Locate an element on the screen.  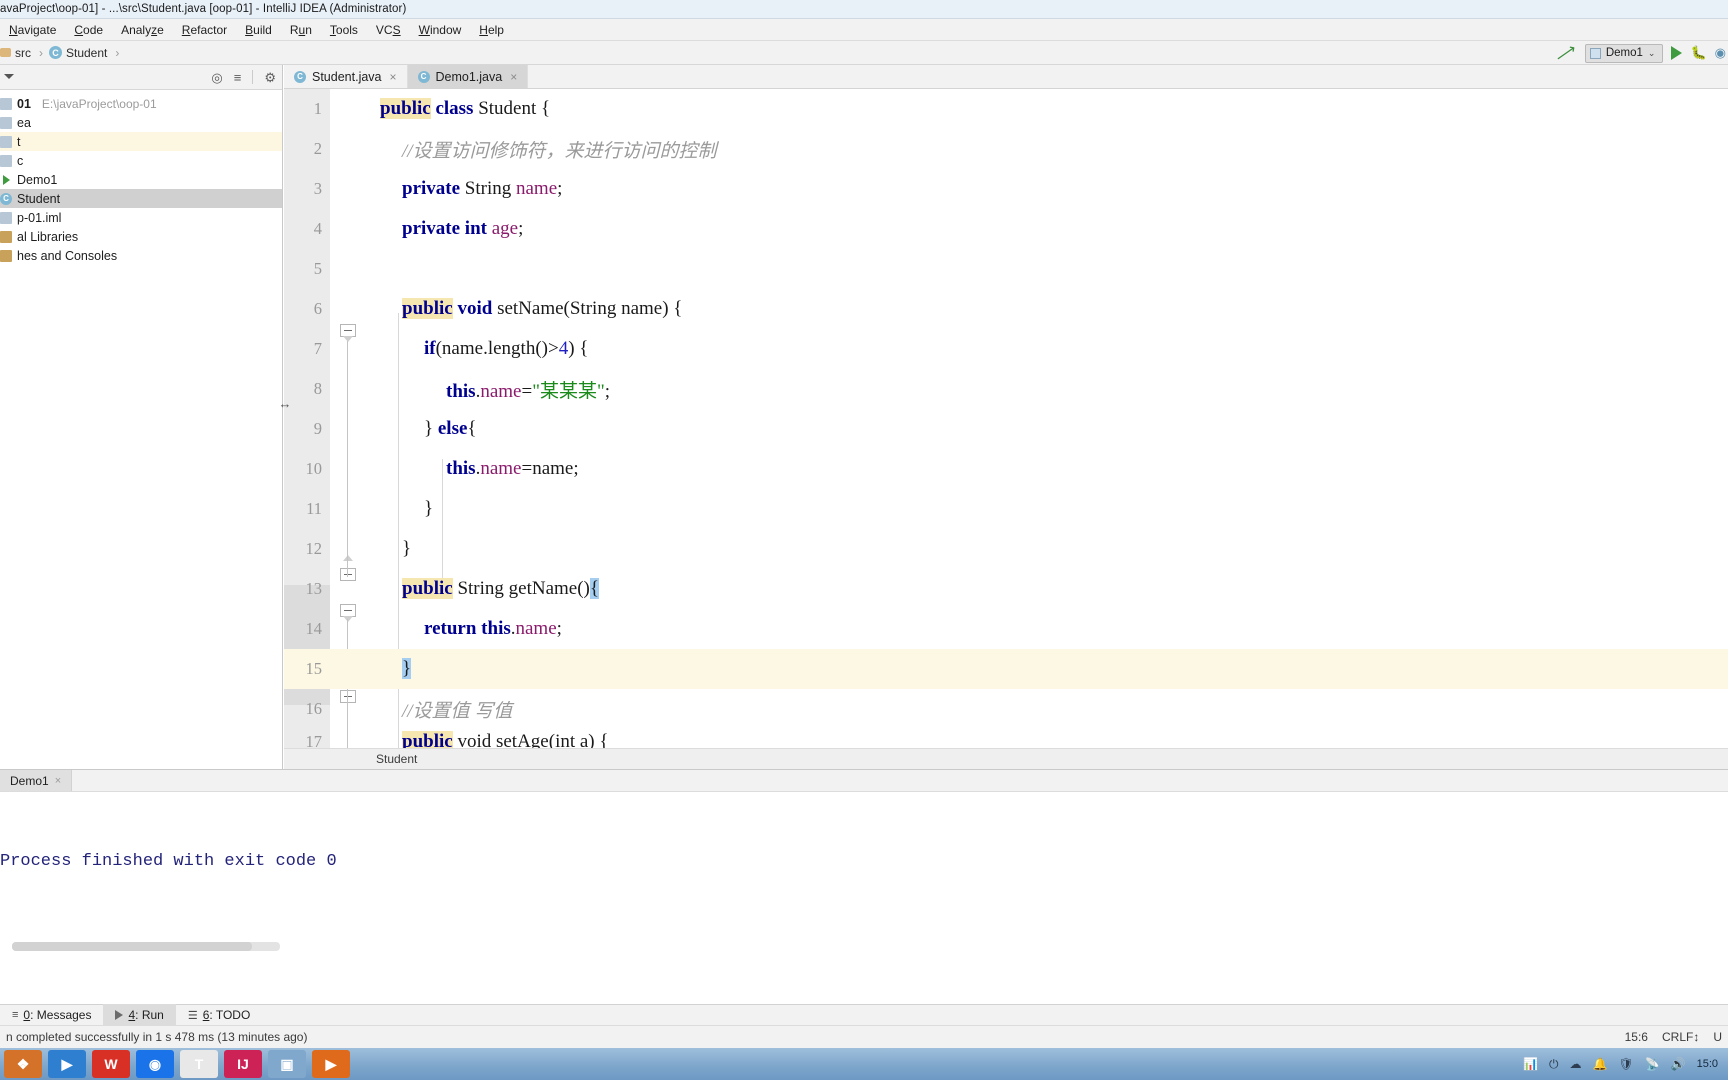
run-configuration-selector: Demo1 ⌄ is located at coordinates (1624, 53).